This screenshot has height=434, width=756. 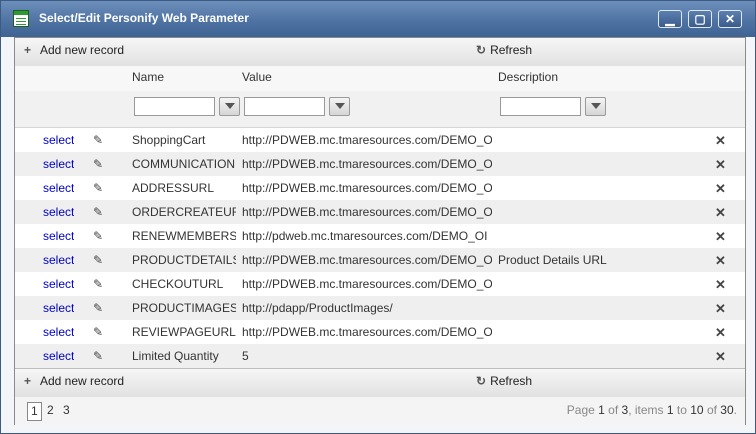 What do you see at coordinates (144, 18) in the screenshot?
I see `window-title: Select/Edit Personify Web Parameter` at bounding box center [144, 18].